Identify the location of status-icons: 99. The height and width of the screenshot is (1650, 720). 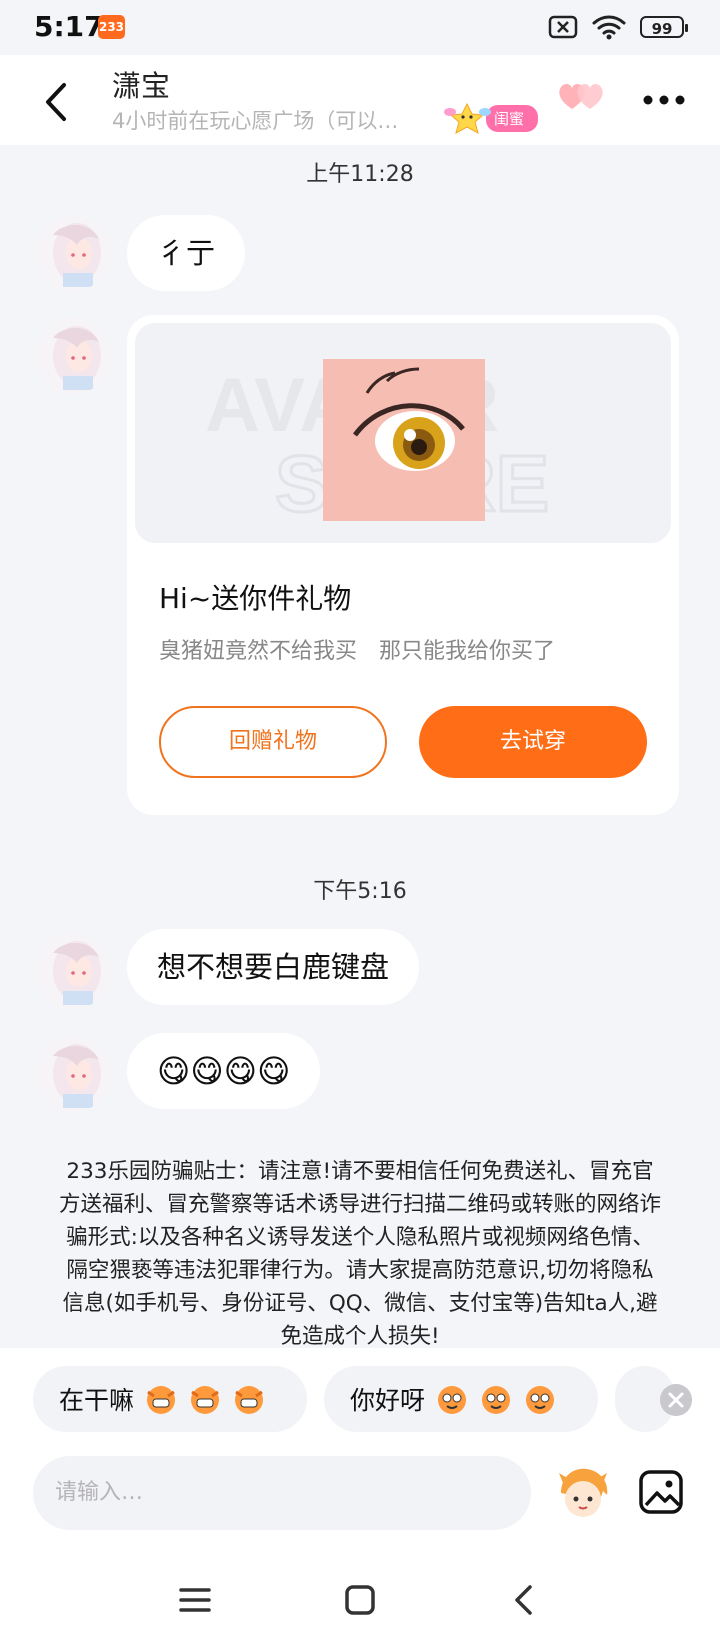
(618, 27).